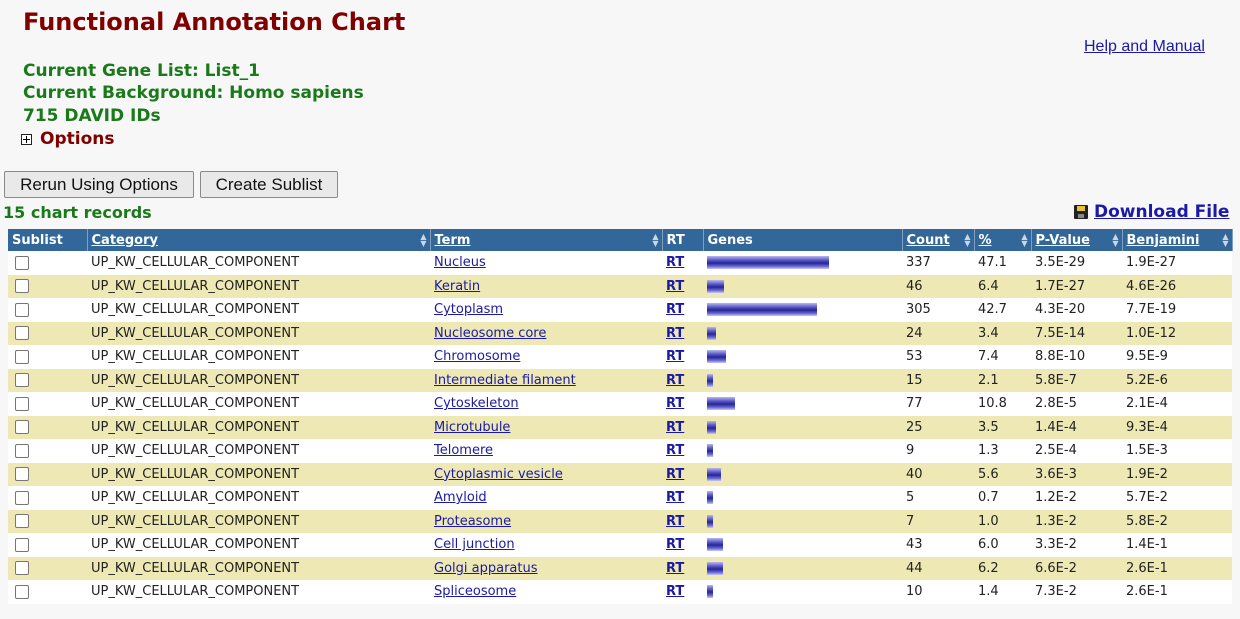 The image size is (1240, 619). I want to click on header-category-label: Category, so click(125, 240).